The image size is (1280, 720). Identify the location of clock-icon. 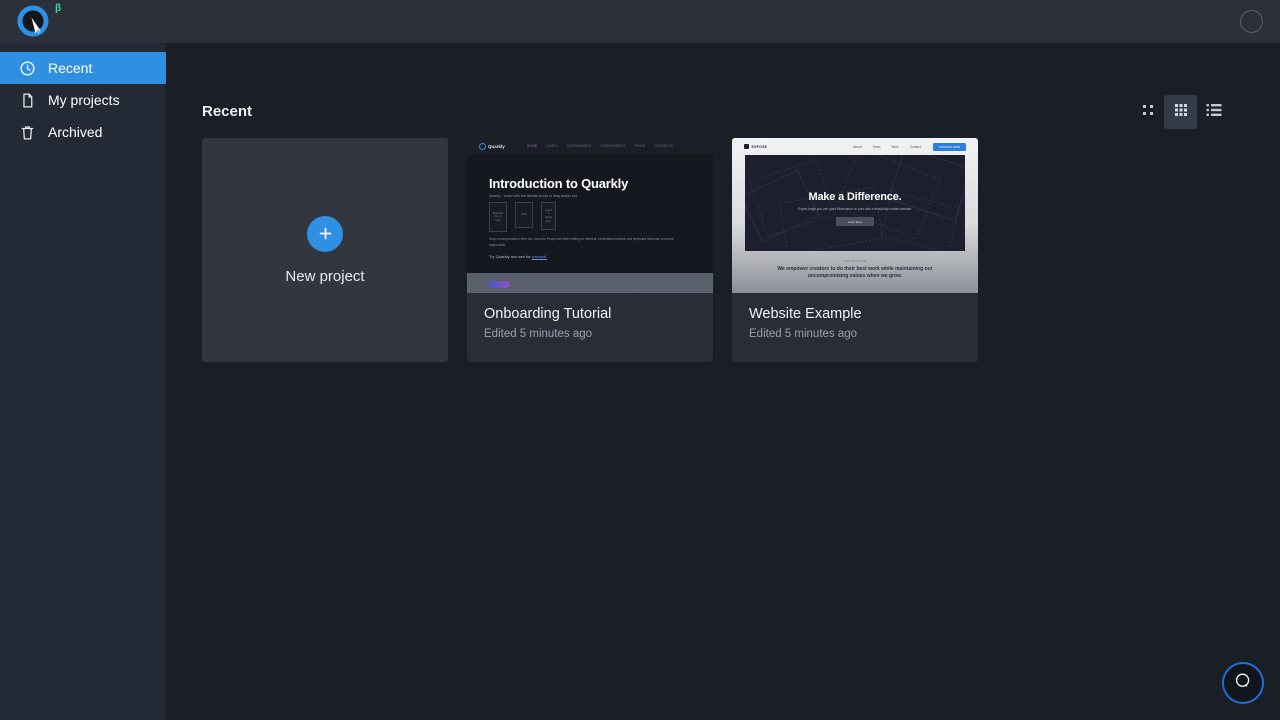
(27, 68).